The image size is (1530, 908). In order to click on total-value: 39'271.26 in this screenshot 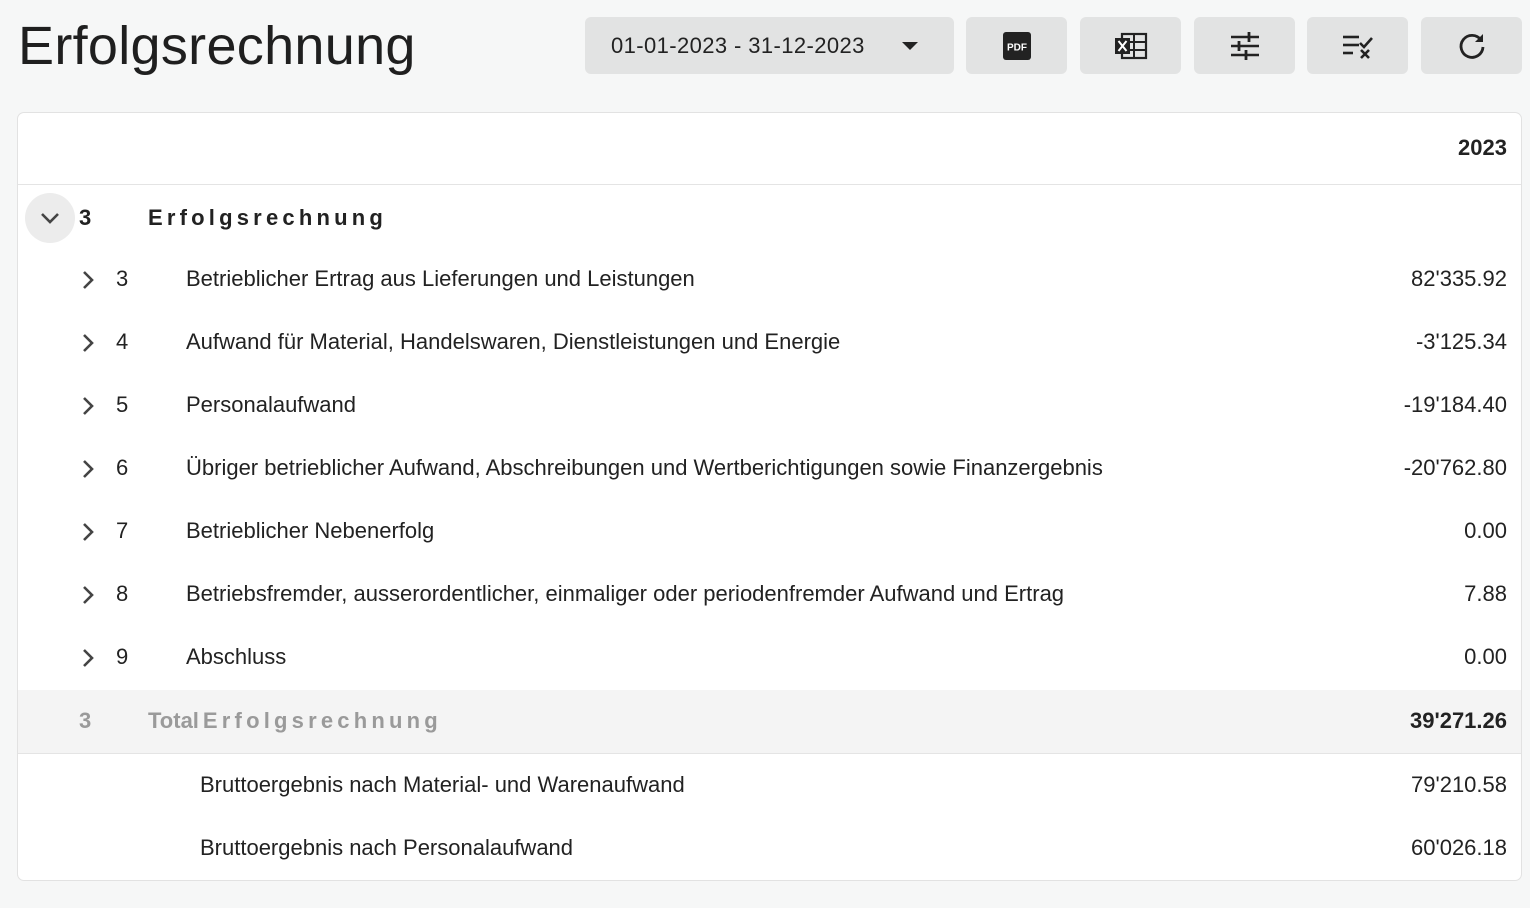, I will do `click(1458, 720)`.